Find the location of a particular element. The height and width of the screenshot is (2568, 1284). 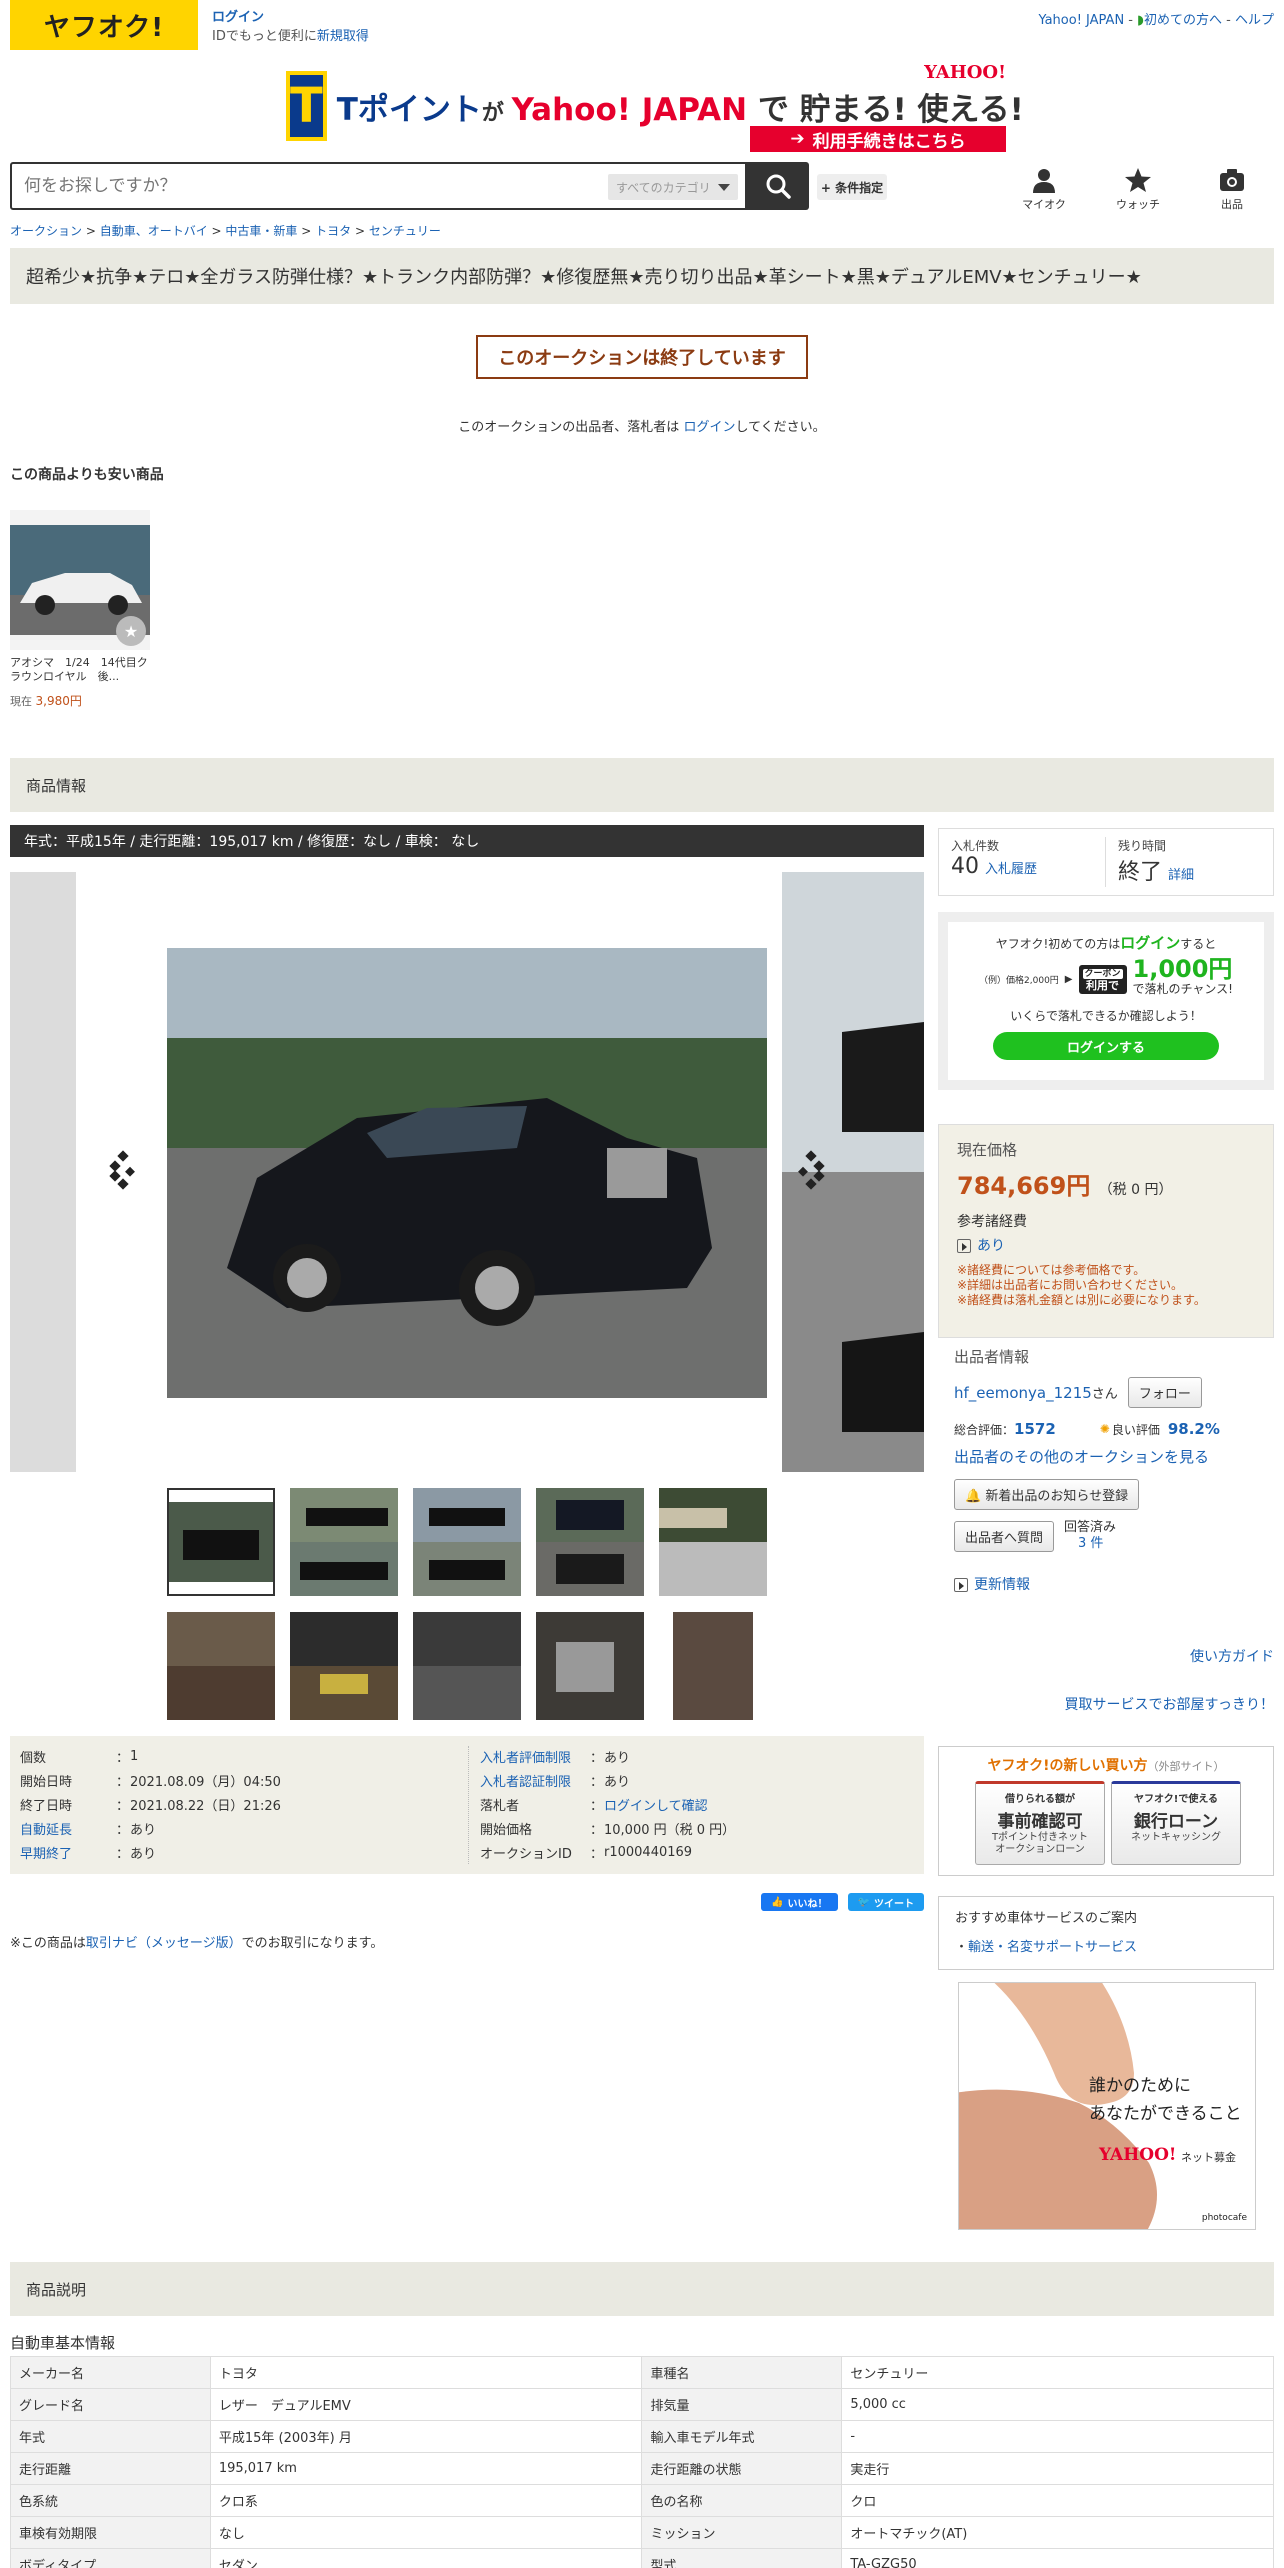

ended-msg-b: してください。 is located at coordinates (780, 427).